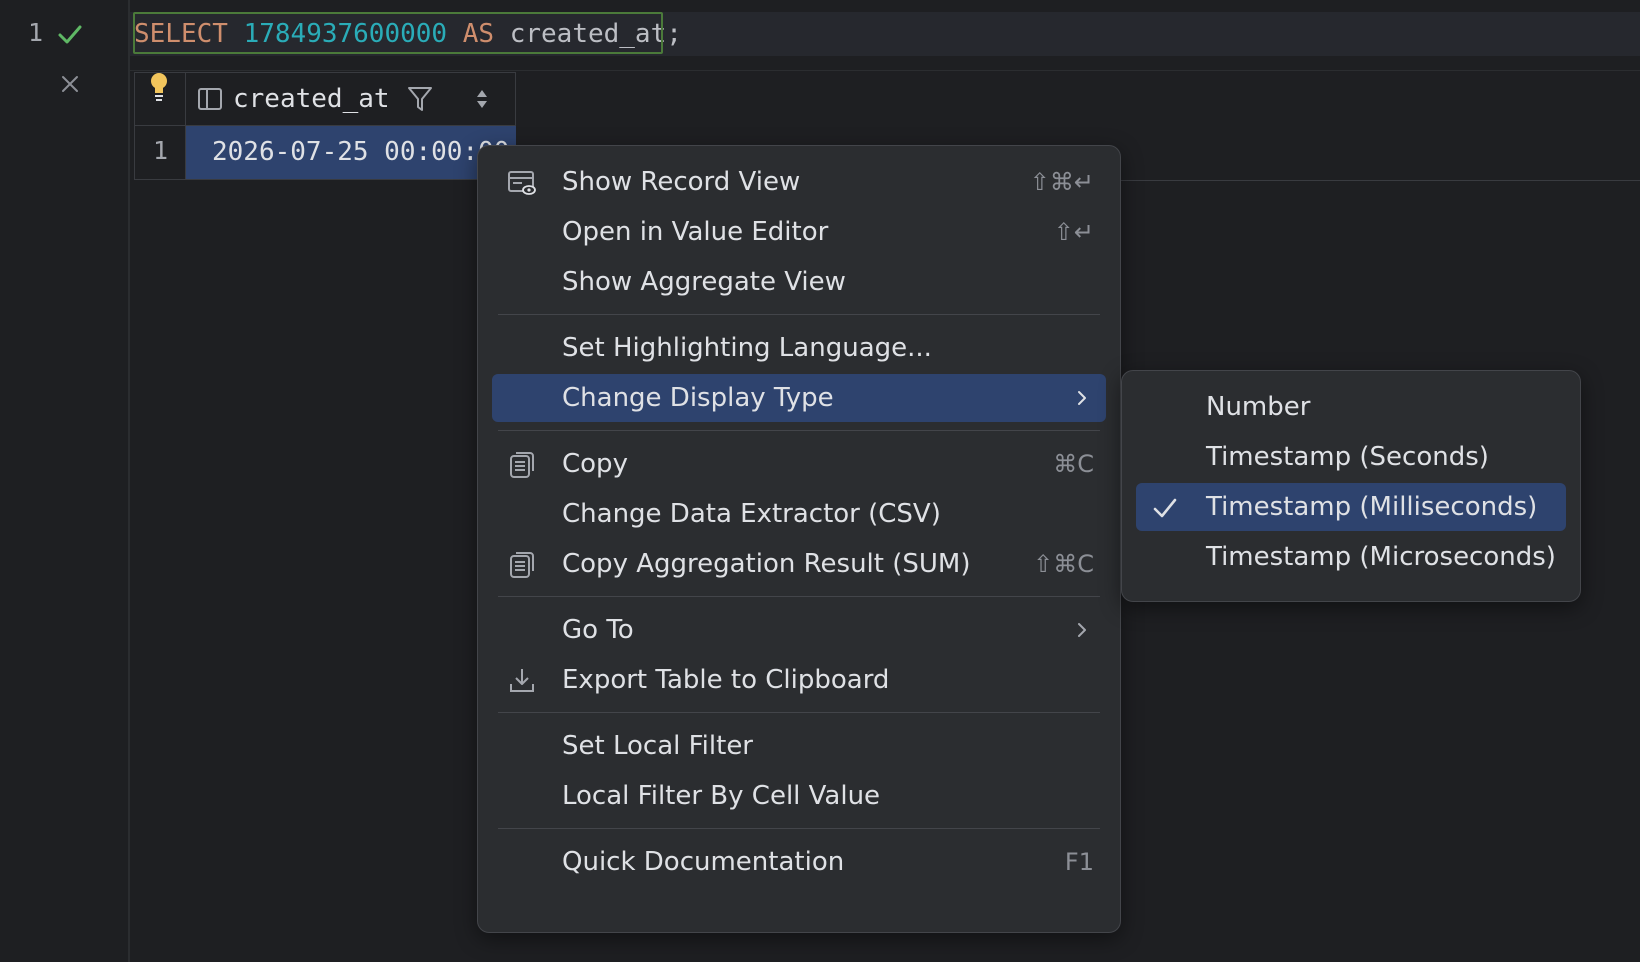 This screenshot has width=1640, height=962. What do you see at coordinates (522, 183) in the screenshot?
I see `record-view-icon` at bounding box center [522, 183].